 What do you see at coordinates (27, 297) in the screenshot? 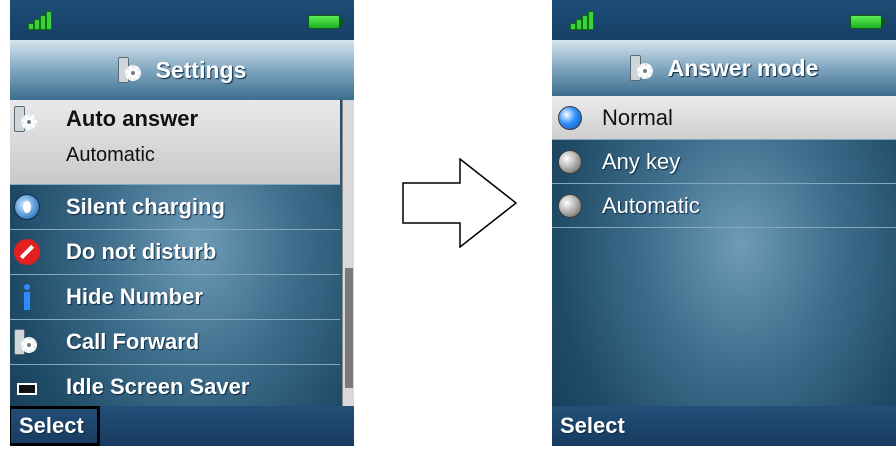
I see `info-icon` at bounding box center [27, 297].